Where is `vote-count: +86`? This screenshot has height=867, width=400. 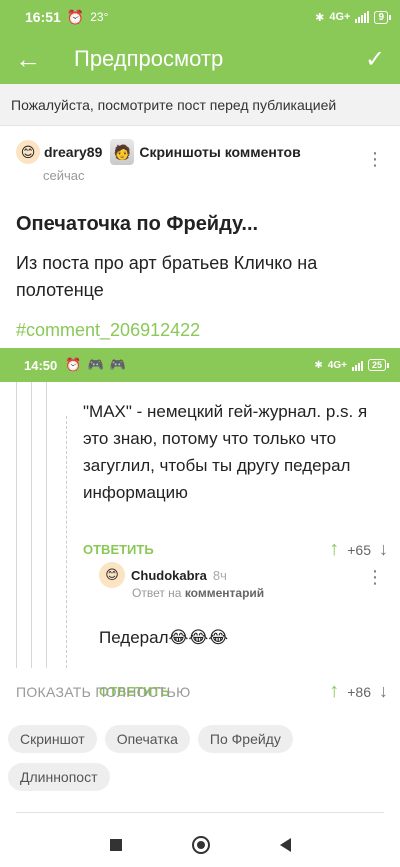
vote-count: +86 is located at coordinates (359, 691).